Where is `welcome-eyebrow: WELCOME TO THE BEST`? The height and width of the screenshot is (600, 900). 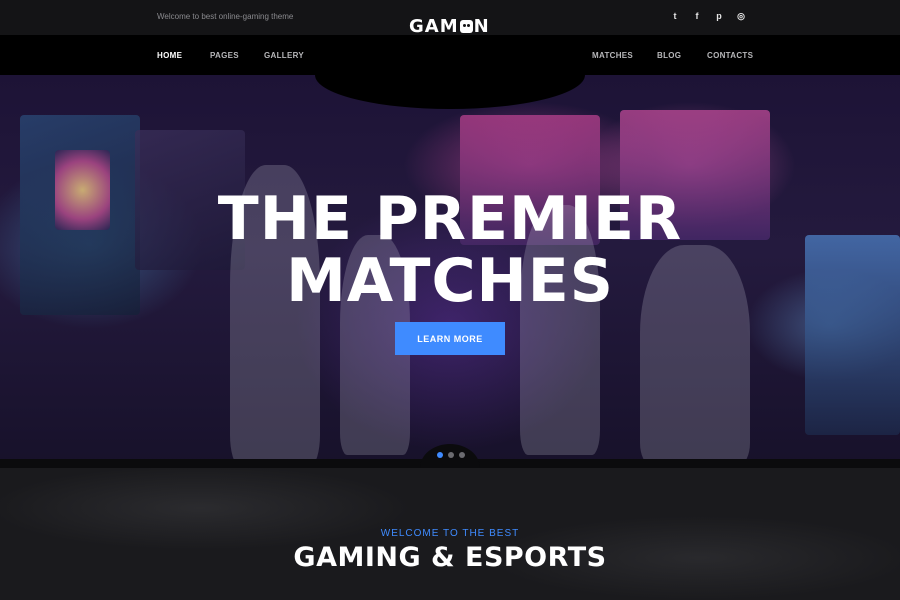
welcome-eyebrow: WELCOME TO THE BEST is located at coordinates (450, 533).